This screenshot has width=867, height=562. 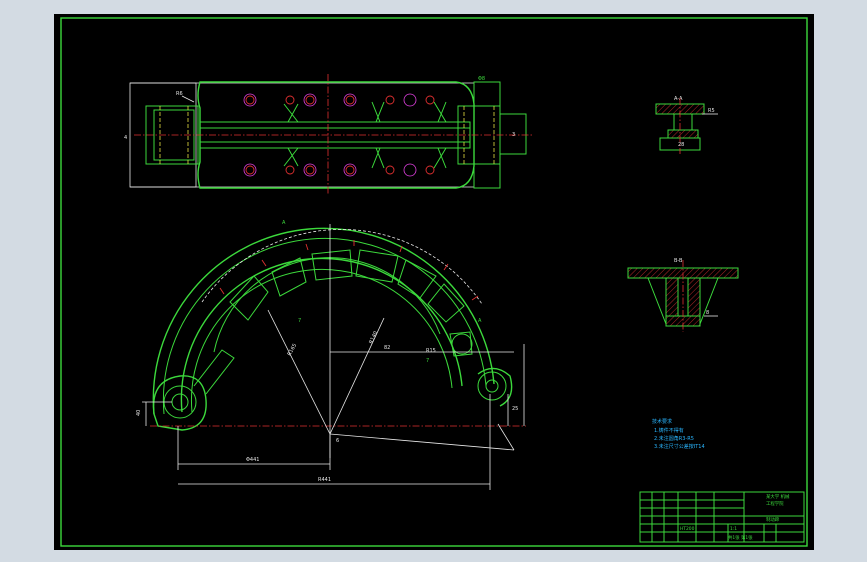 I want to click on svg-text: 40, so click(x=139, y=413).